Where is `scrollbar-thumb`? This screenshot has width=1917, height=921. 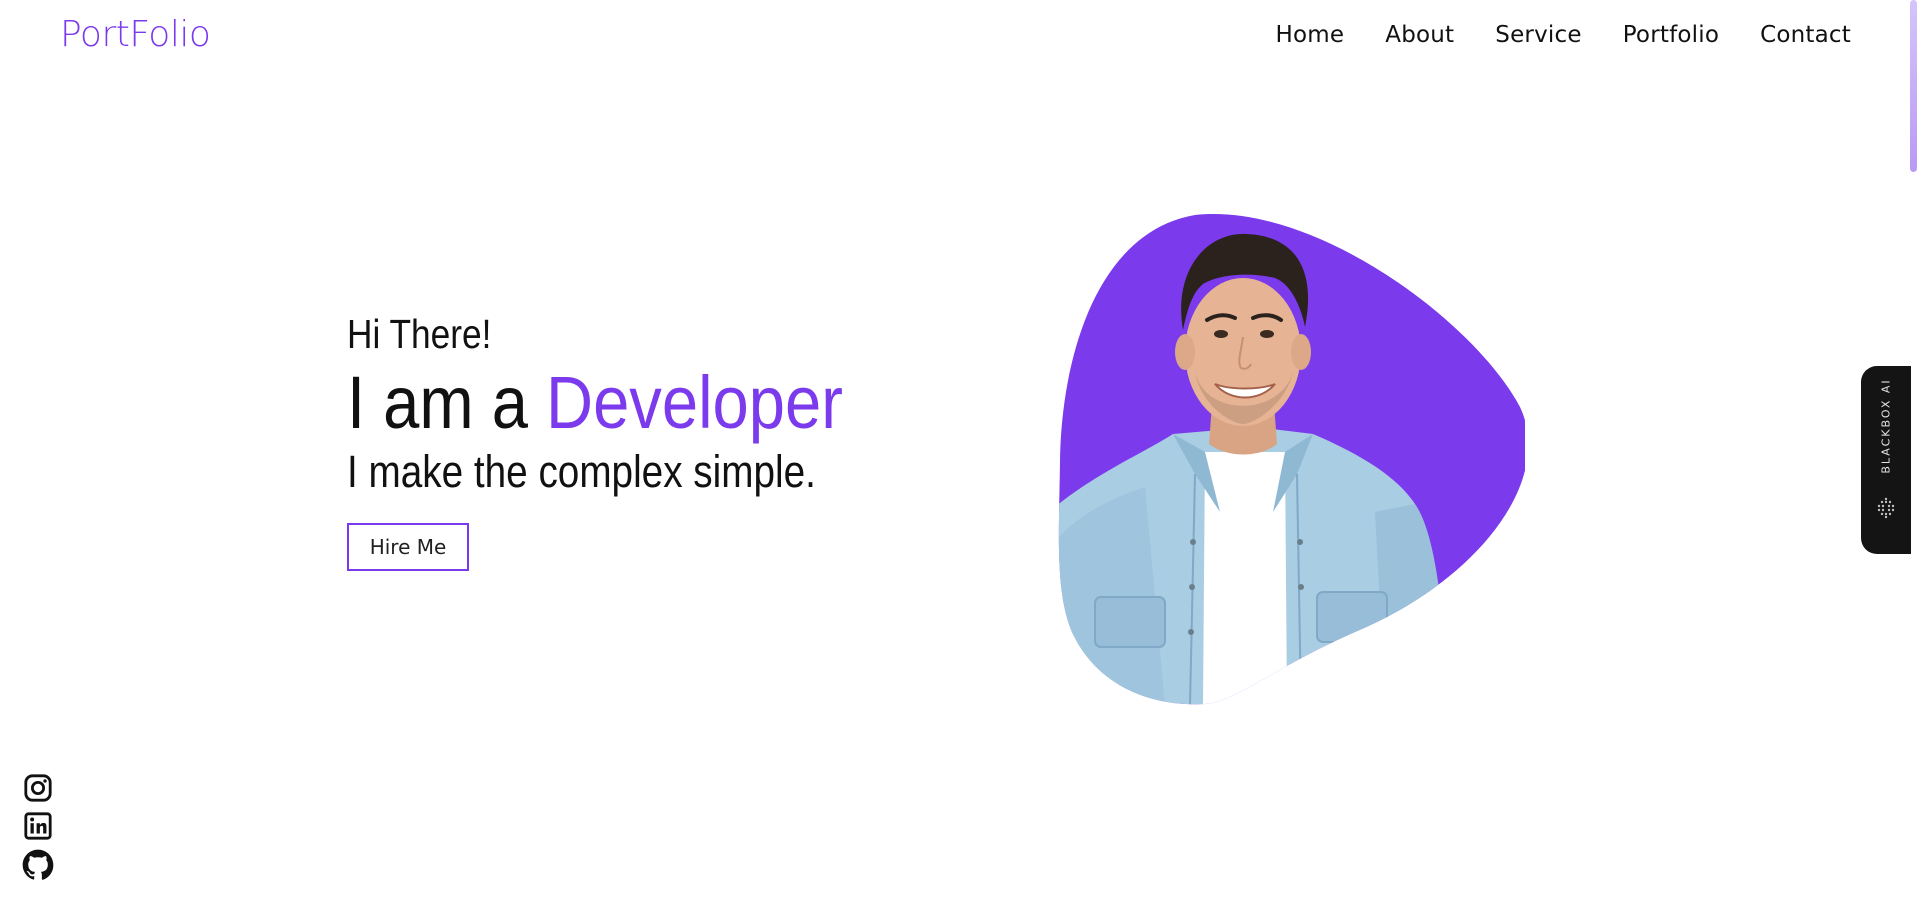
scrollbar-thumb is located at coordinates (1913, 86).